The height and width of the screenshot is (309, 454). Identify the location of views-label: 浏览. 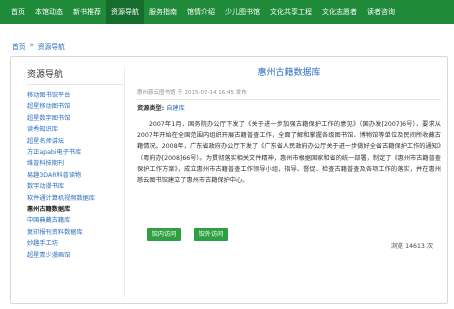
(397, 246).